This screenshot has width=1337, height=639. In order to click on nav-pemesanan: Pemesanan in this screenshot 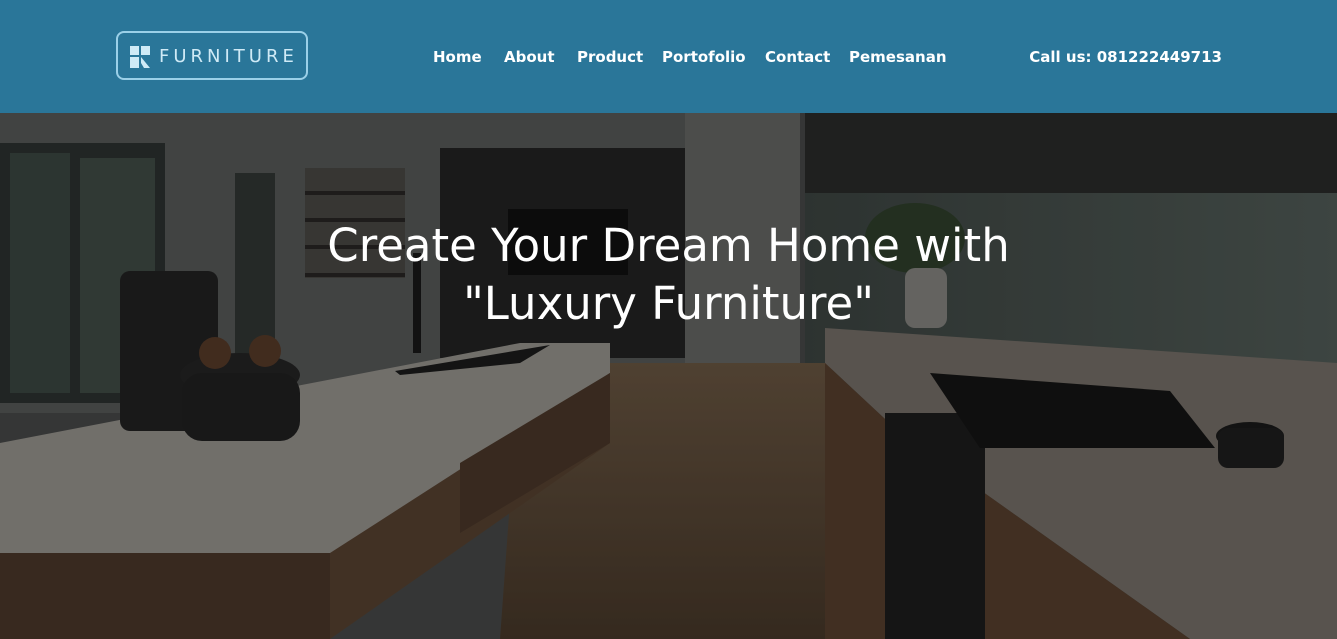, I will do `click(898, 57)`.